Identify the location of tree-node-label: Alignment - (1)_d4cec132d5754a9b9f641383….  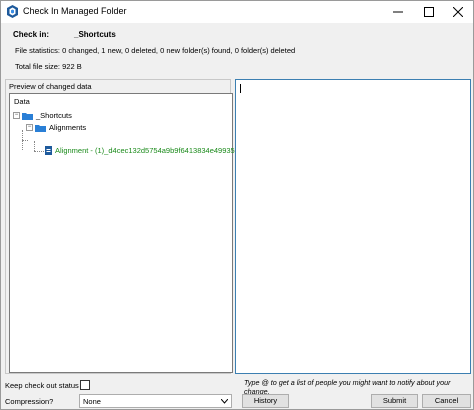
(148, 150).